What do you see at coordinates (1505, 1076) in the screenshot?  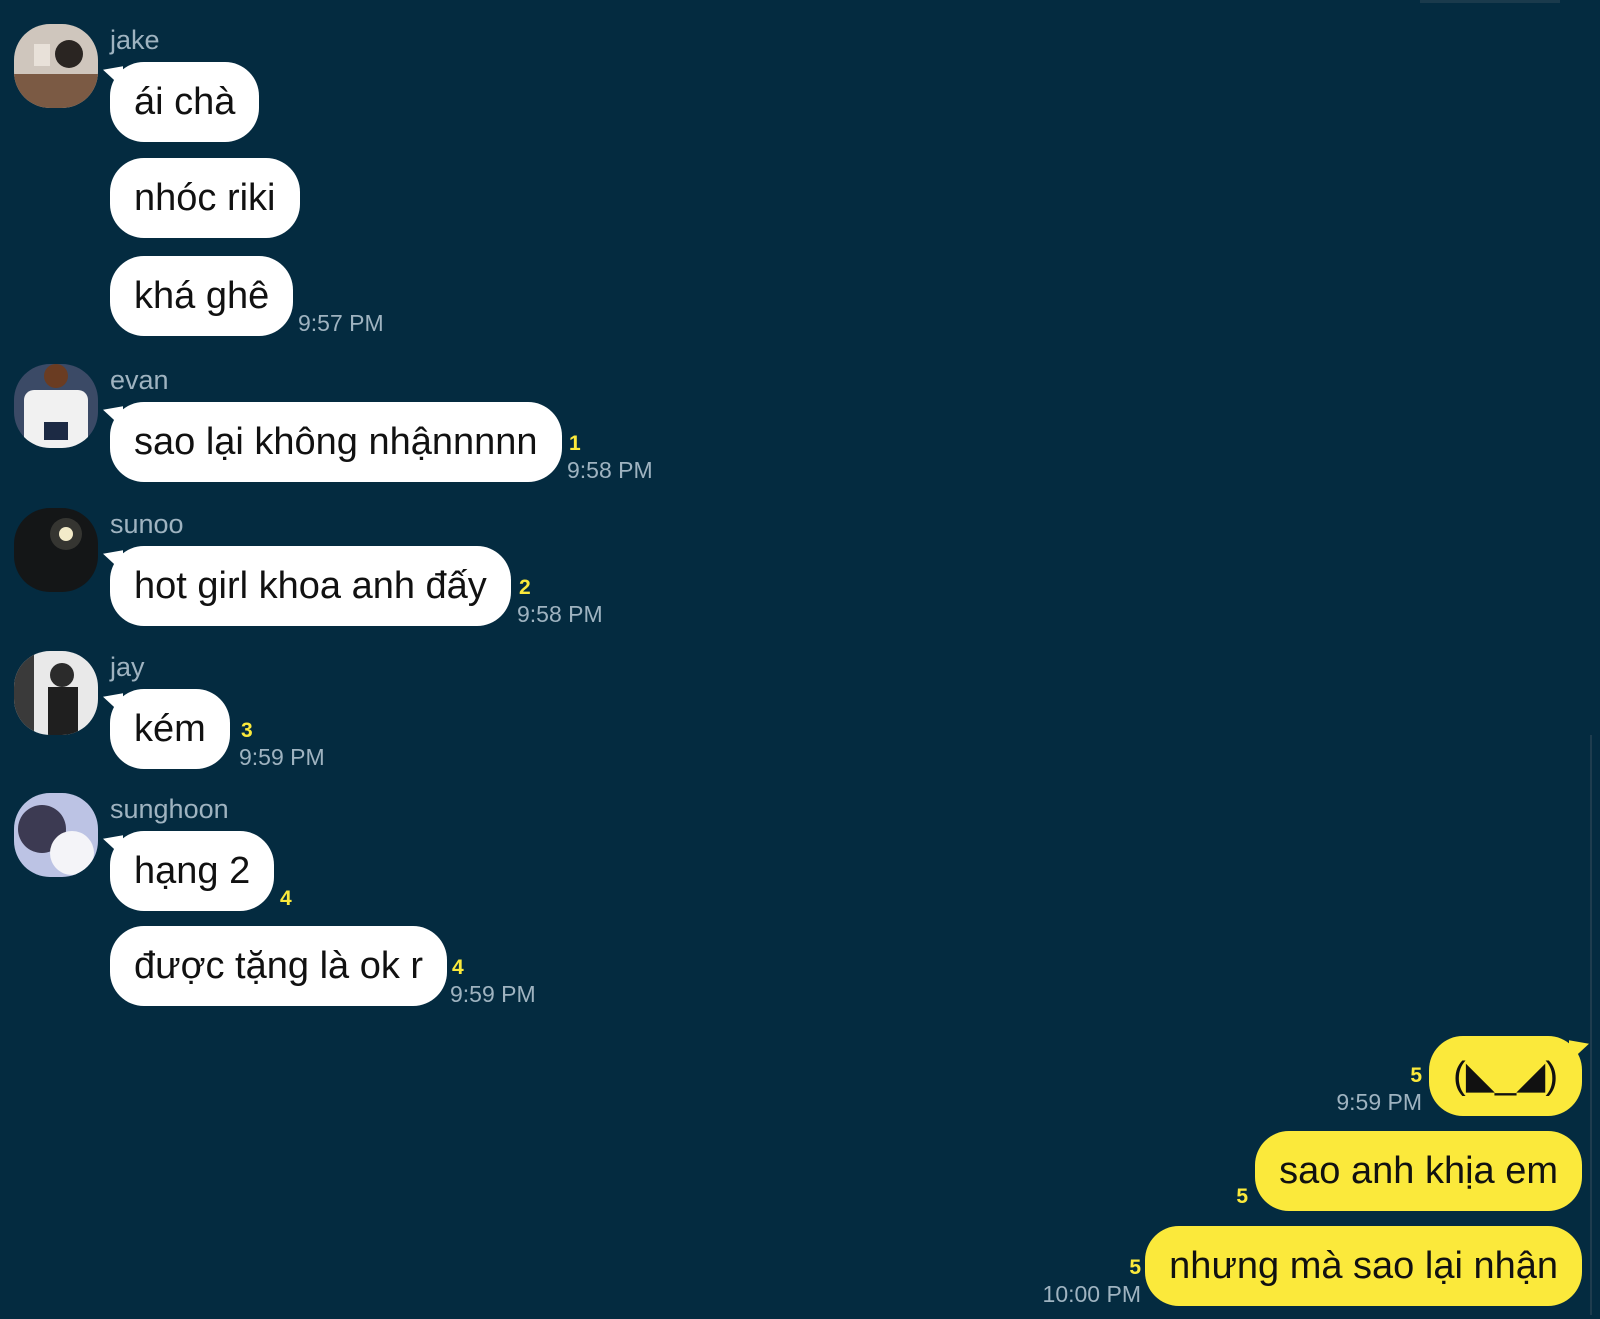 I see `my-message-bubble: (◣_◢)` at bounding box center [1505, 1076].